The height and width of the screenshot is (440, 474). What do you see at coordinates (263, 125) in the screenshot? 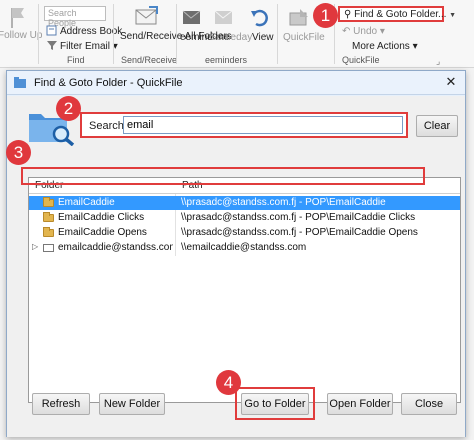
I see `search-input` at bounding box center [263, 125].